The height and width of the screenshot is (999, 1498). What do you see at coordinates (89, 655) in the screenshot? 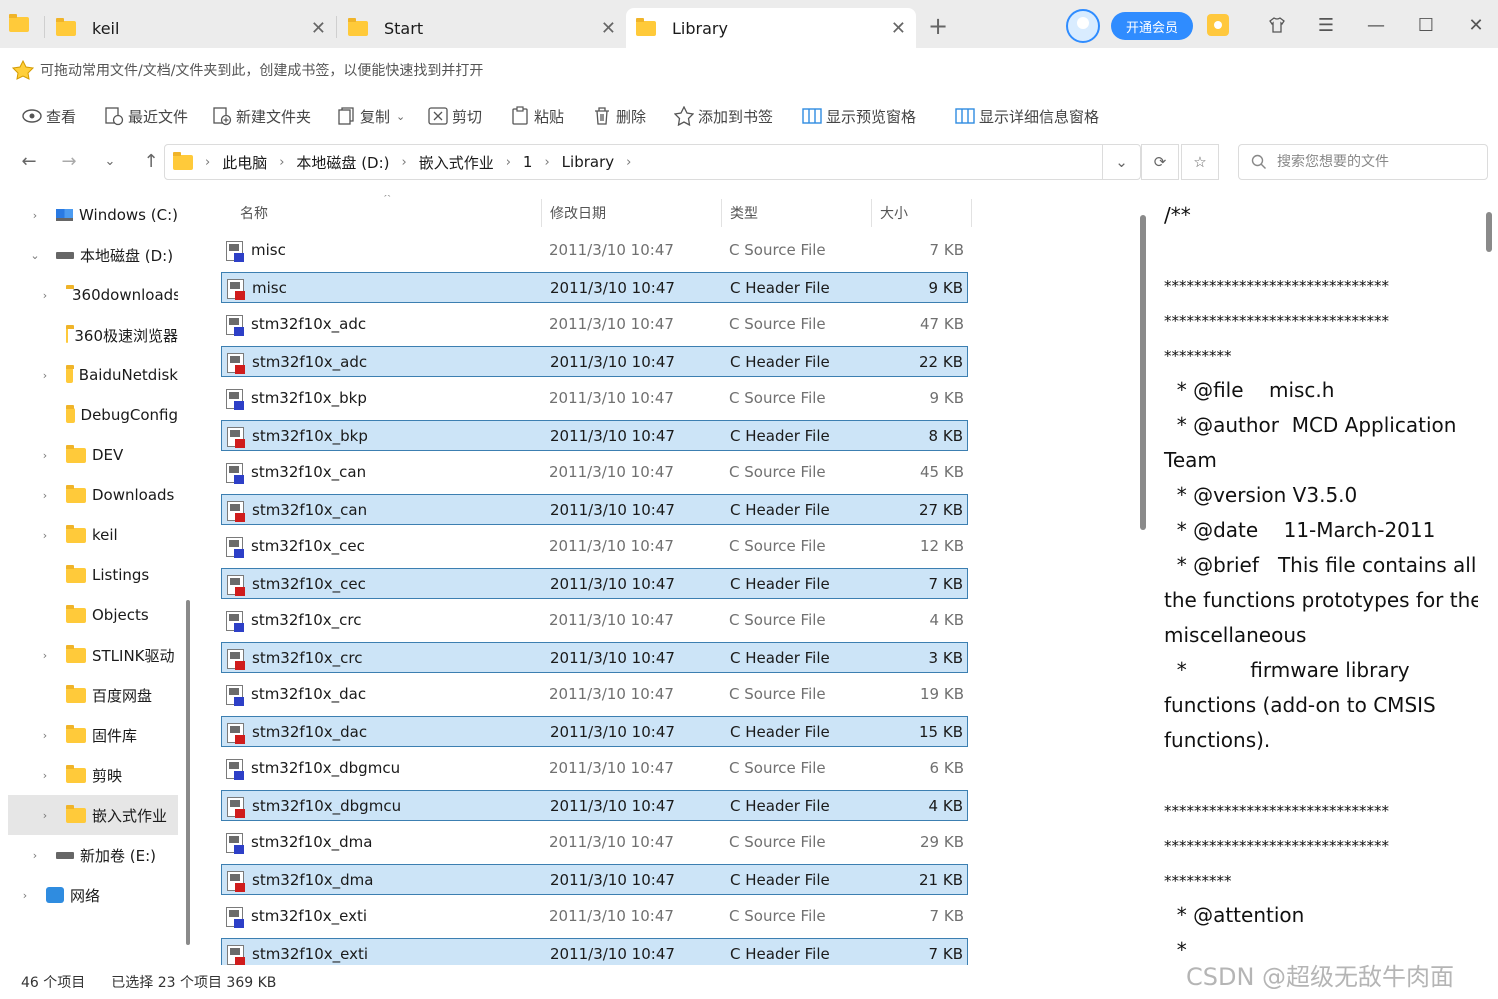
I see `sidebar-item: › STLINK驱动` at bounding box center [89, 655].